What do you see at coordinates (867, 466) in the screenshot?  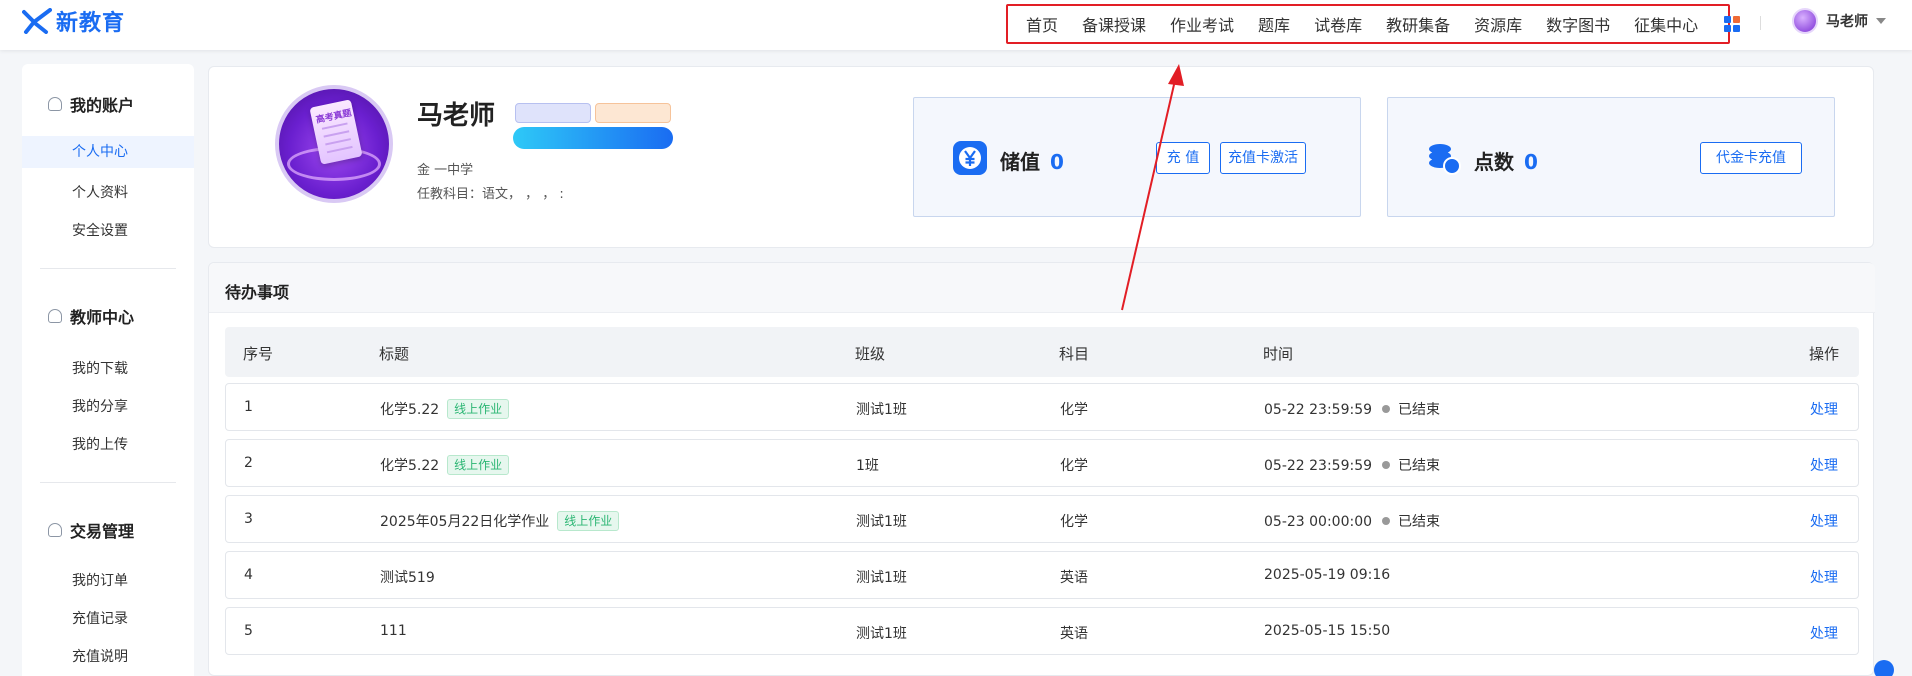 I see `row-class: 1班` at bounding box center [867, 466].